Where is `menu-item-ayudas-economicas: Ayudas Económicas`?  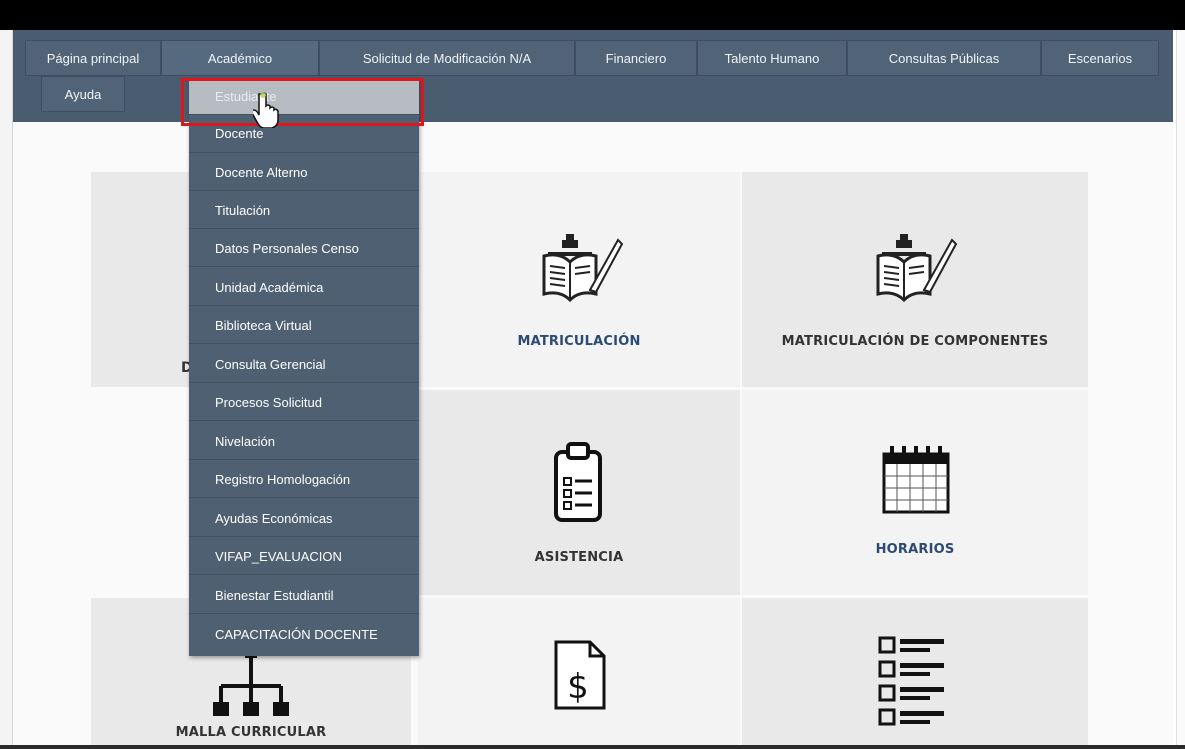 menu-item-ayudas-economicas: Ayudas Económicas is located at coordinates (304, 518).